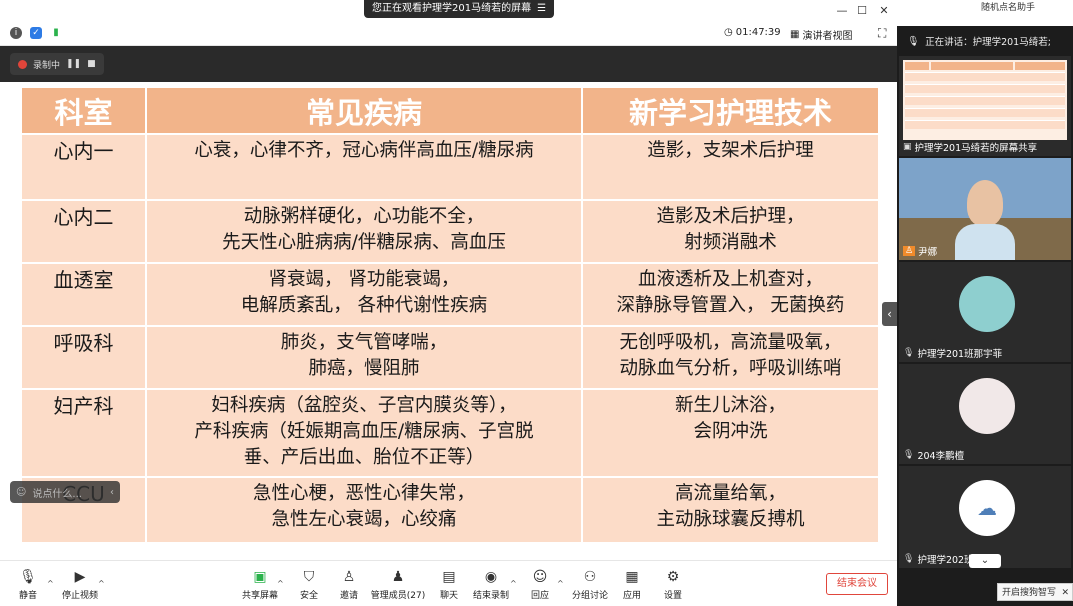  What do you see at coordinates (821, 34) in the screenshot?
I see `view-mode-button: ▦ 演讲者视图` at bounding box center [821, 34].